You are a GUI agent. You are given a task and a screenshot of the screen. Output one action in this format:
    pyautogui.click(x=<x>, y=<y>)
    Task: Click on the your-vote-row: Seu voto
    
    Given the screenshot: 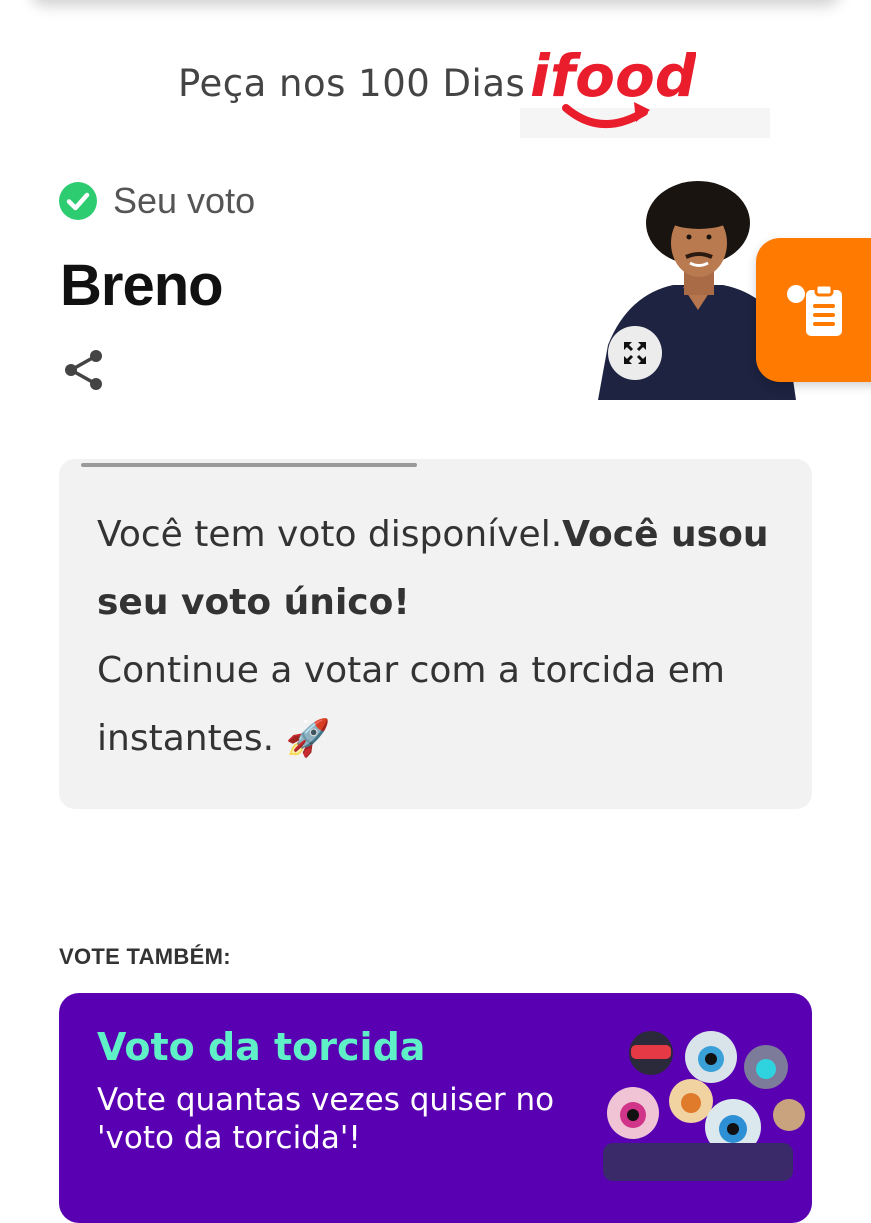 What is the action you would take?
    pyautogui.click(x=157, y=201)
    